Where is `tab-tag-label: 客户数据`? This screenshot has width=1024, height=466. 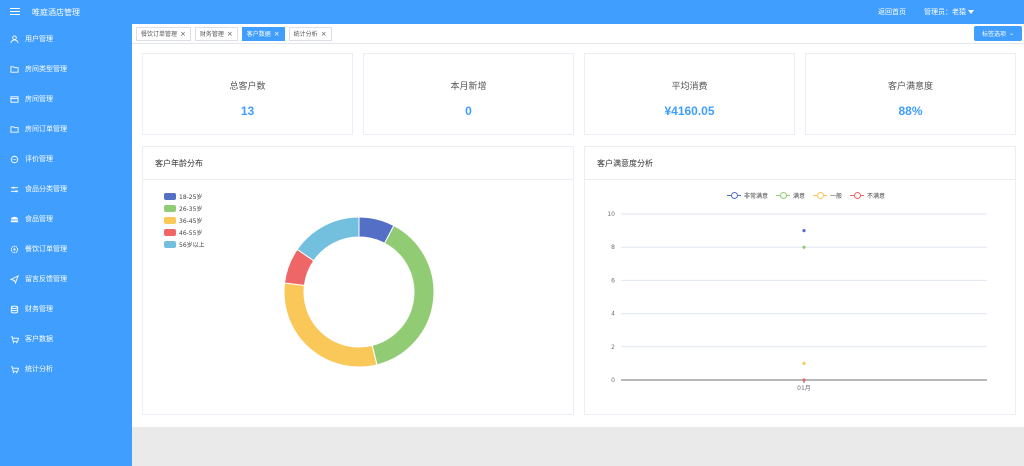 tab-tag-label: 客户数据 is located at coordinates (258, 34).